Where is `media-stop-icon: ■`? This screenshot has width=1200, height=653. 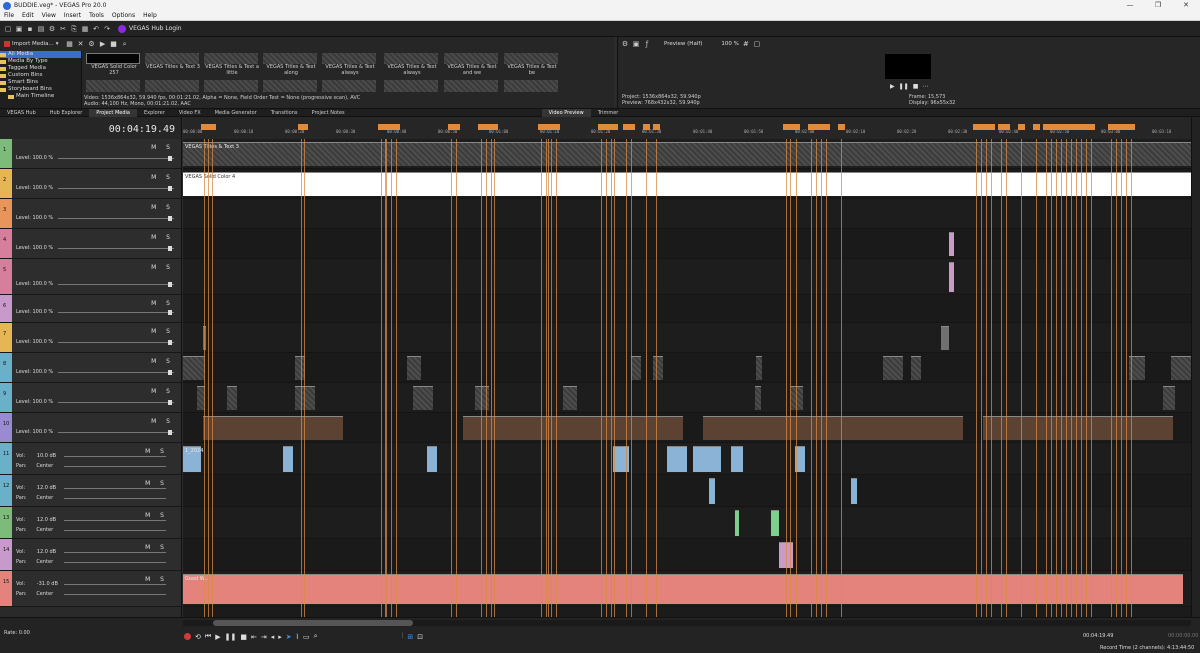
media-stop-icon: ■ is located at coordinates (114, 44).